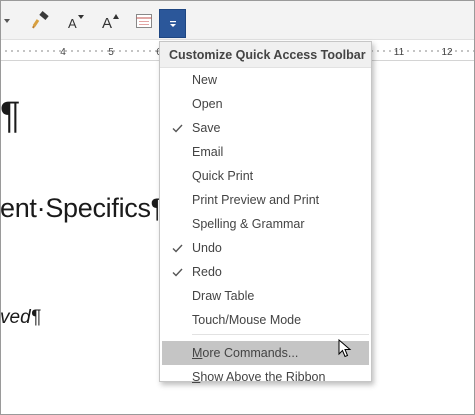 The image size is (475, 415). Describe the element at coordinates (223, 176) in the screenshot. I see `menu-item-label: Quick Print` at that location.